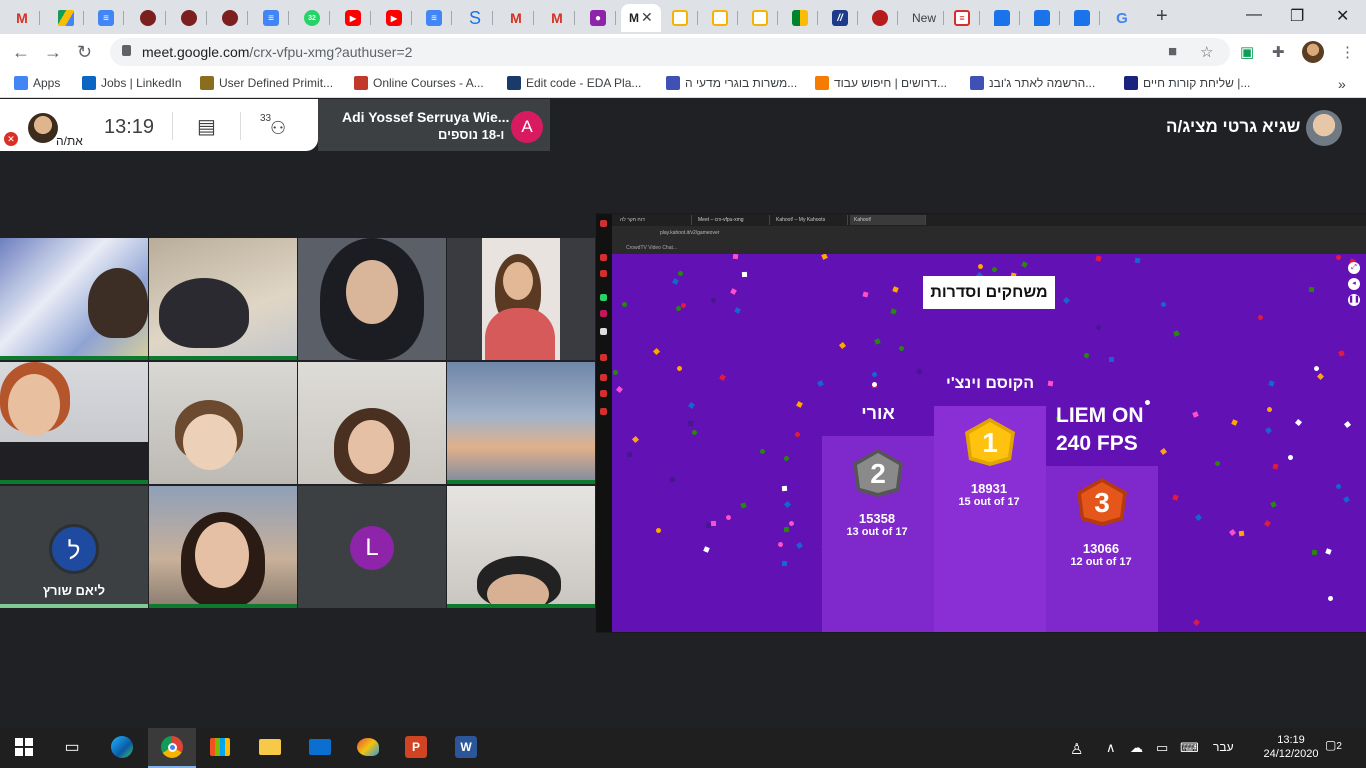 The image size is (1366, 768). Describe the element at coordinates (557, 18) in the screenshot. I see `tab-gmail-3: M` at that location.